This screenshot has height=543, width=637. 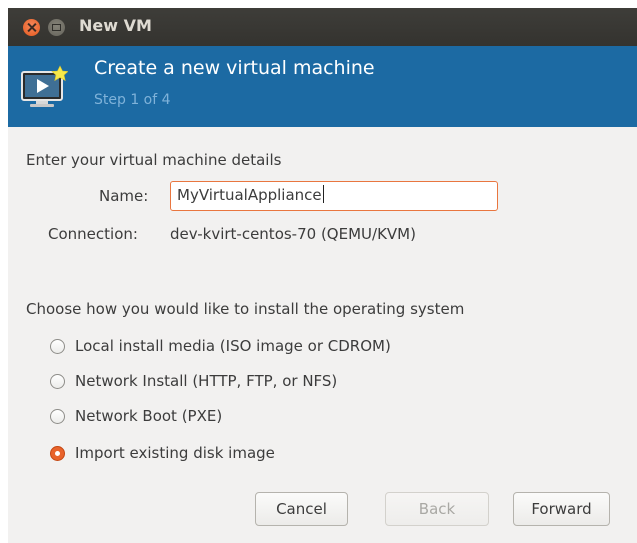 What do you see at coordinates (334, 196) in the screenshot?
I see `name-input: MyVirtualAppliance` at bounding box center [334, 196].